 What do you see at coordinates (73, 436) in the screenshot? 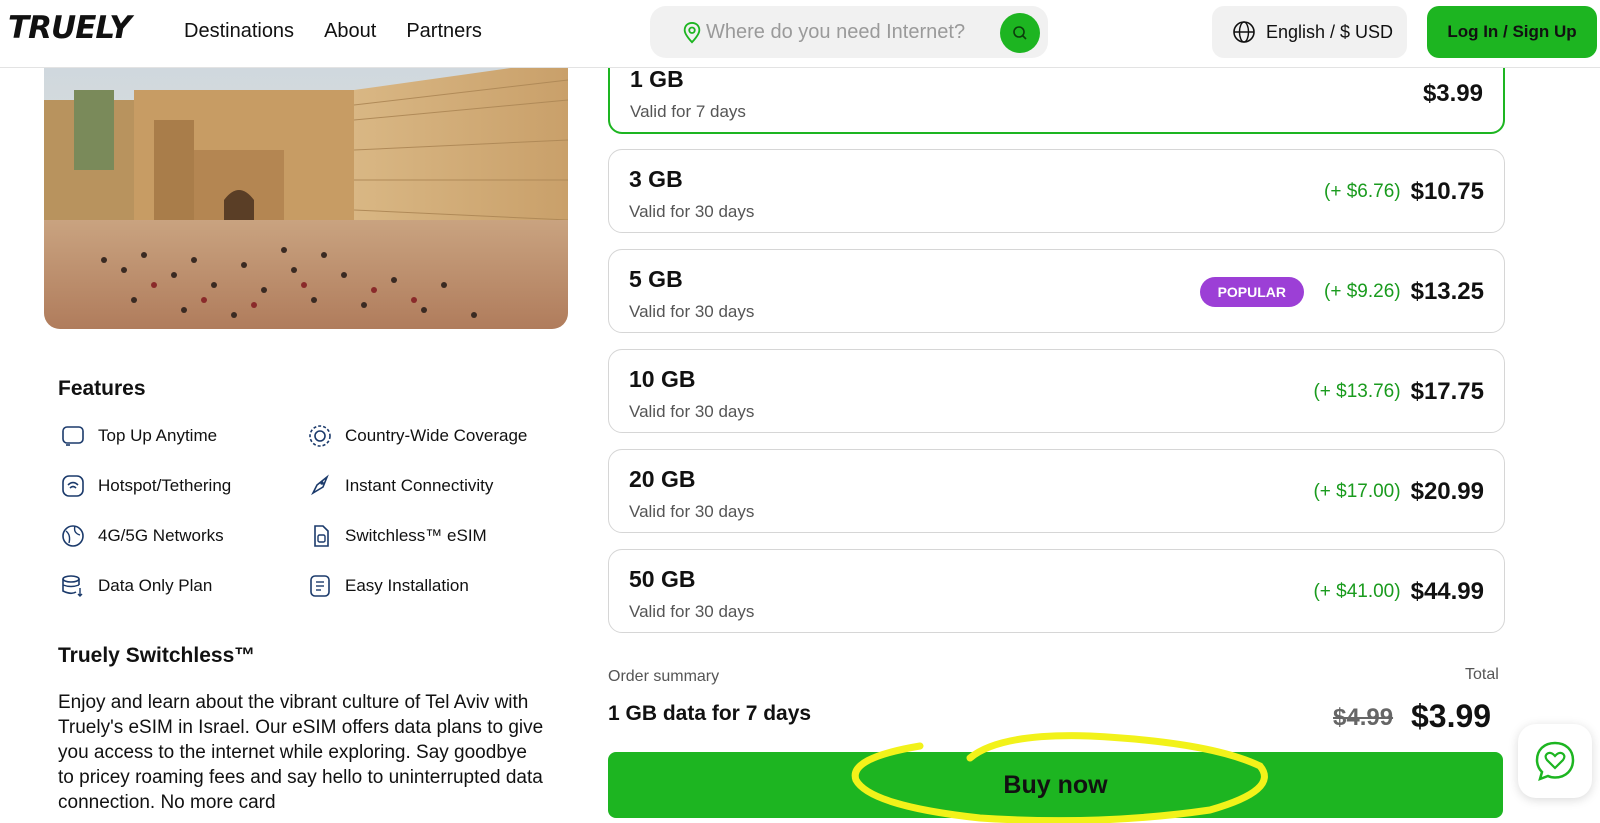
I see `top-up-icon` at bounding box center [73, 436].